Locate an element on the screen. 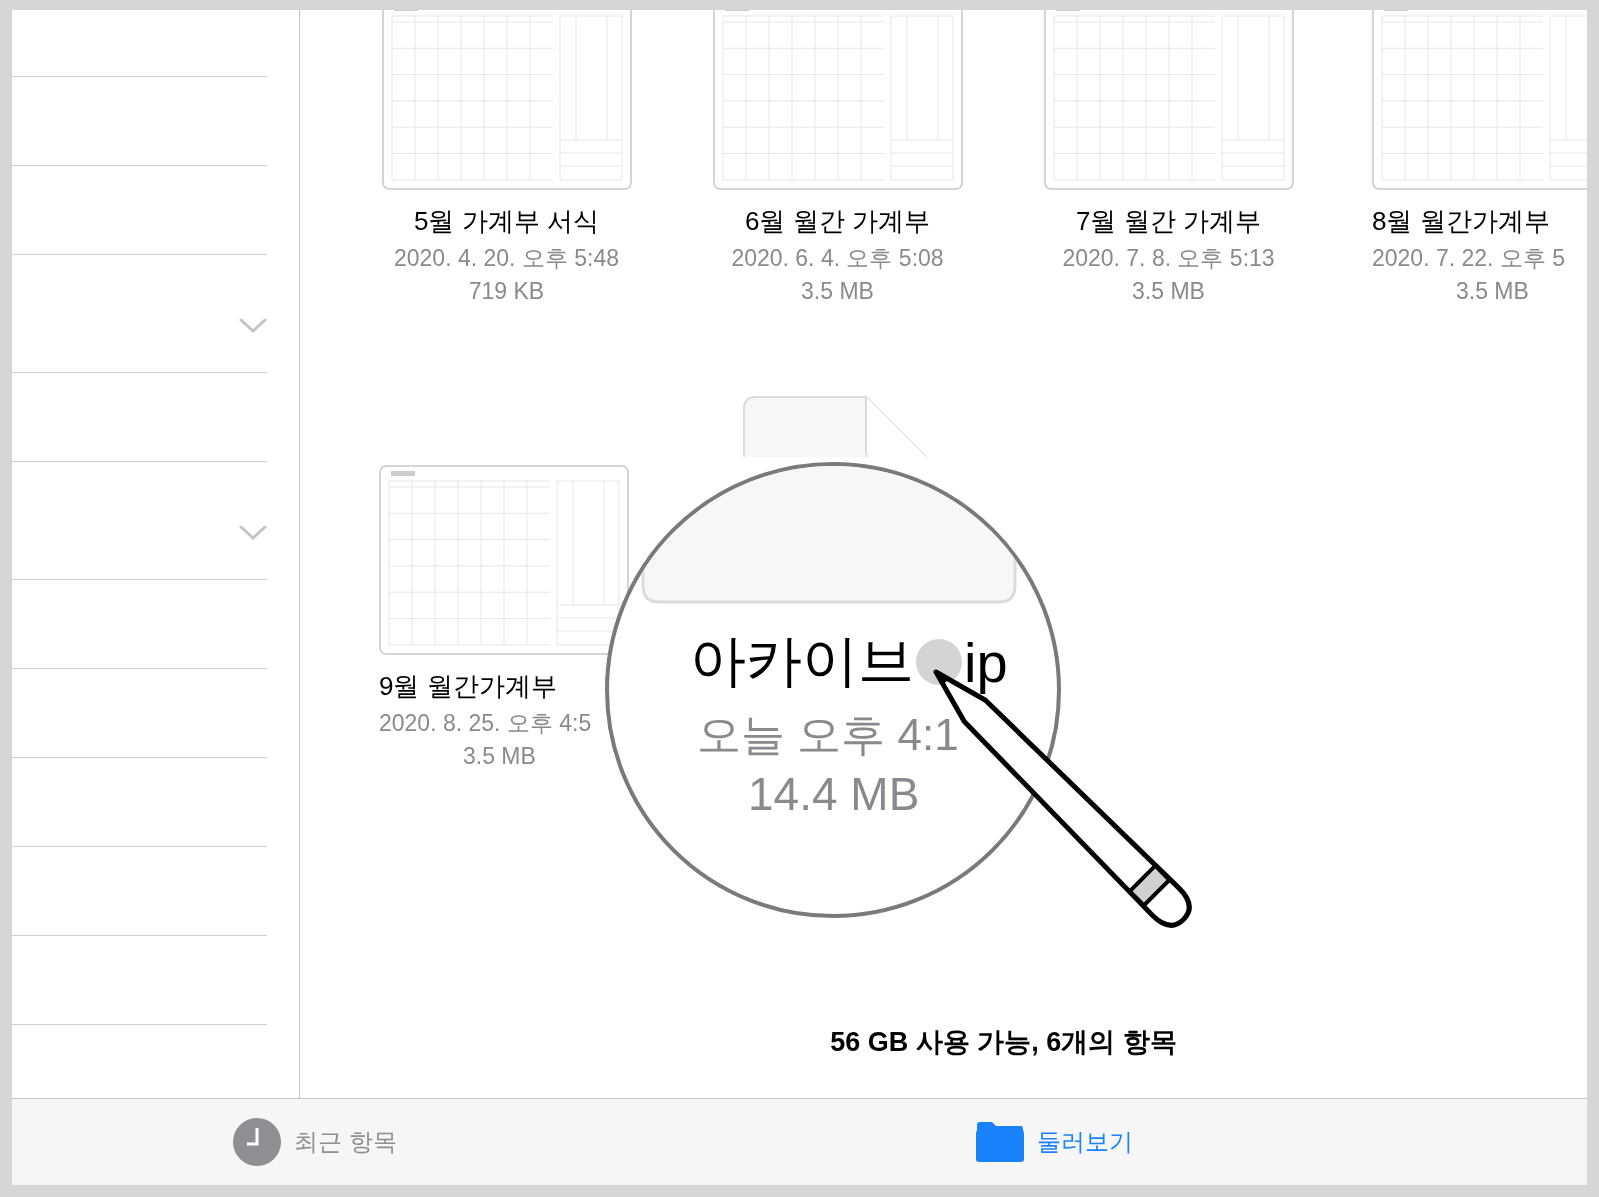  file-name: 5월 가계부 서식 is located at coordinates (506, 221).